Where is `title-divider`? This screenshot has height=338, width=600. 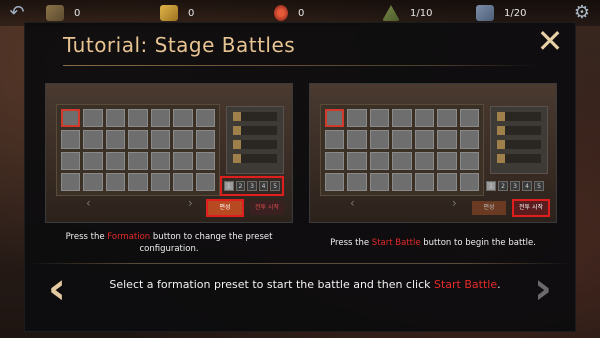
title-divider is located at coordinates (302, 65).